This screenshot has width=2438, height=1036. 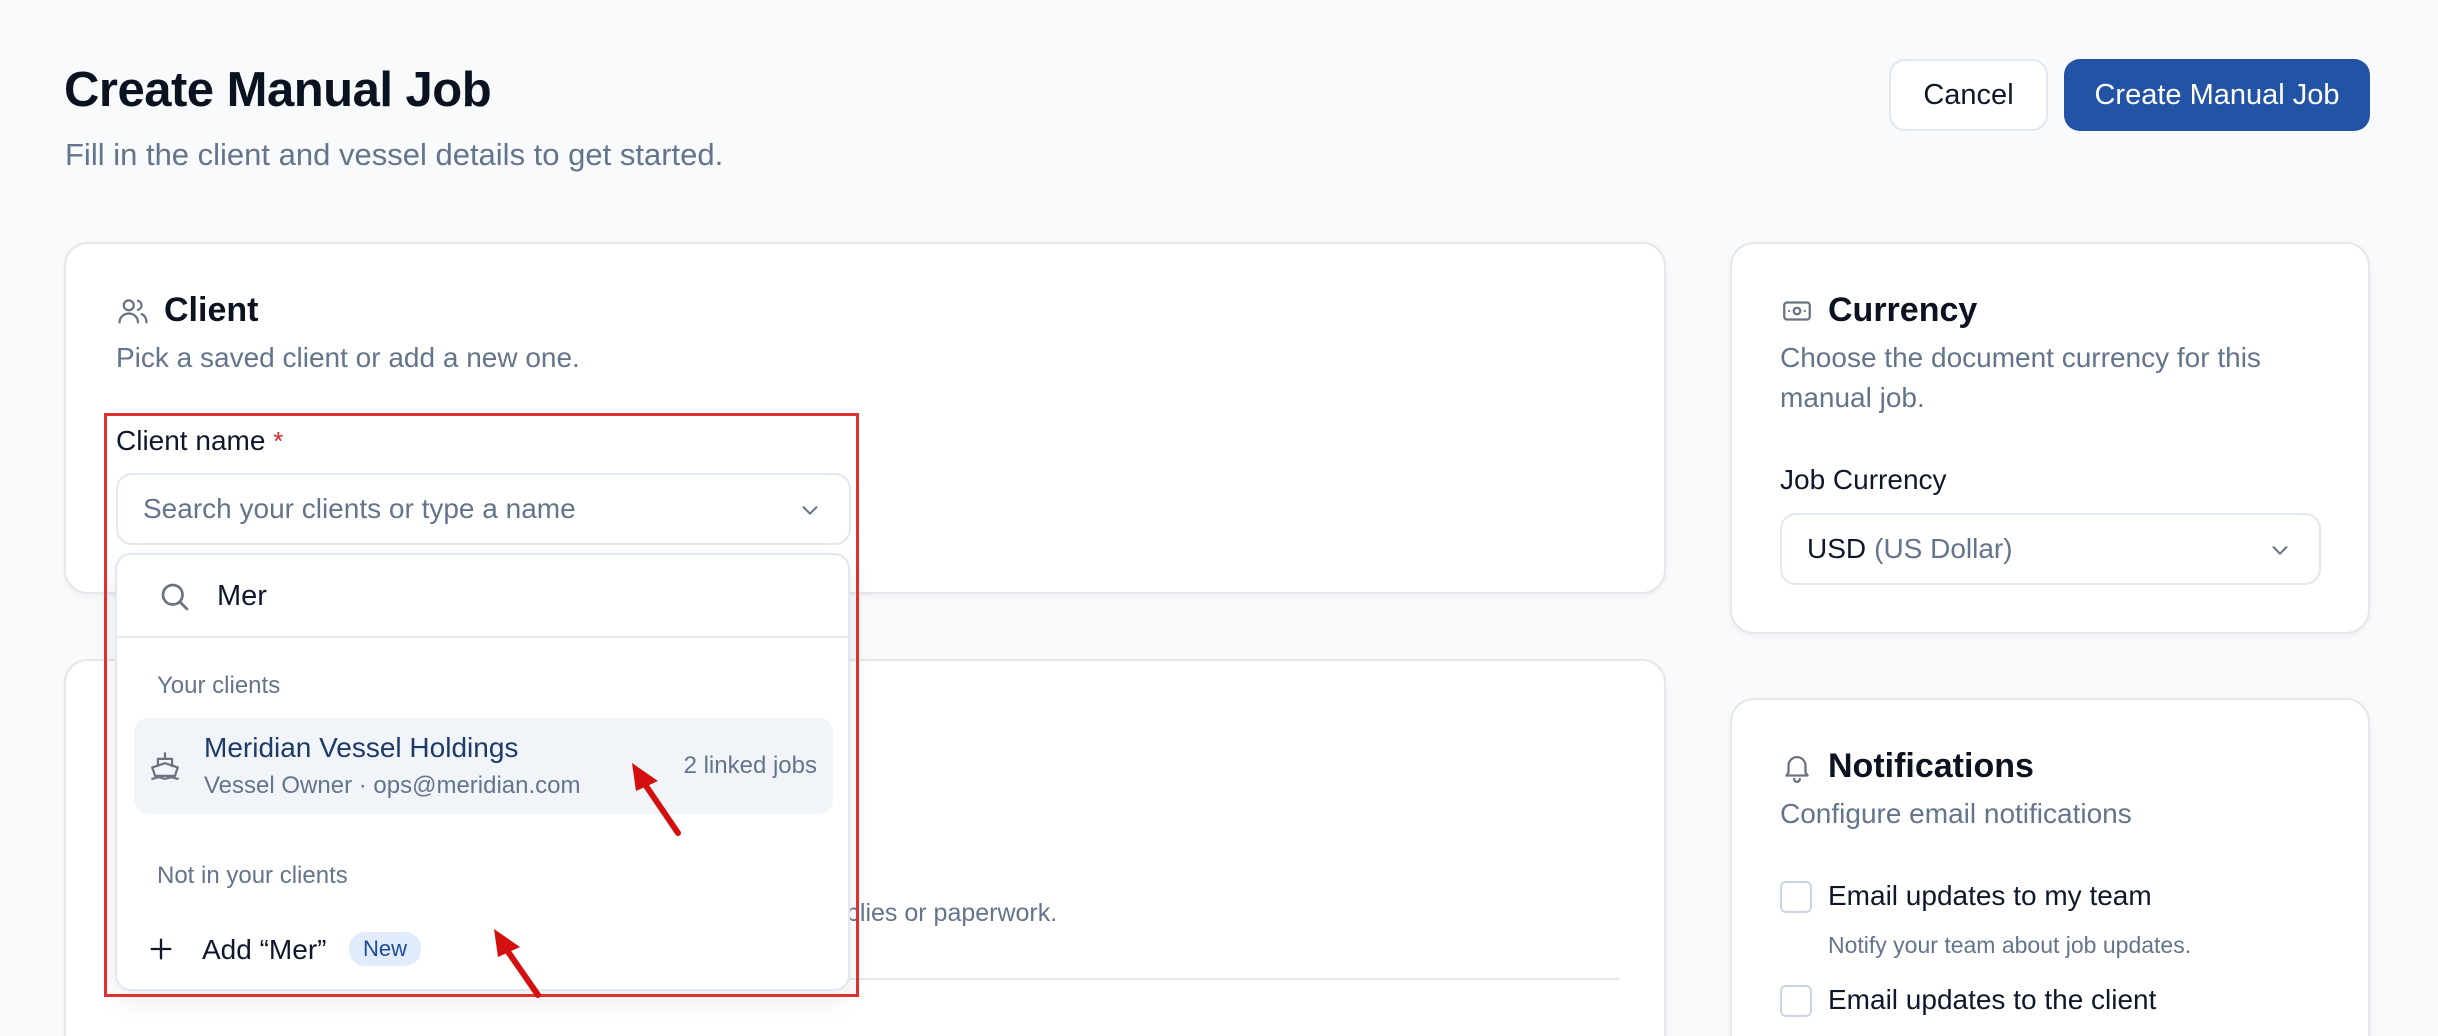 What do you see at coordinates (1797, 311) in the screenshot?
I see `banknote-icon` at bounding box center [1797, 311].